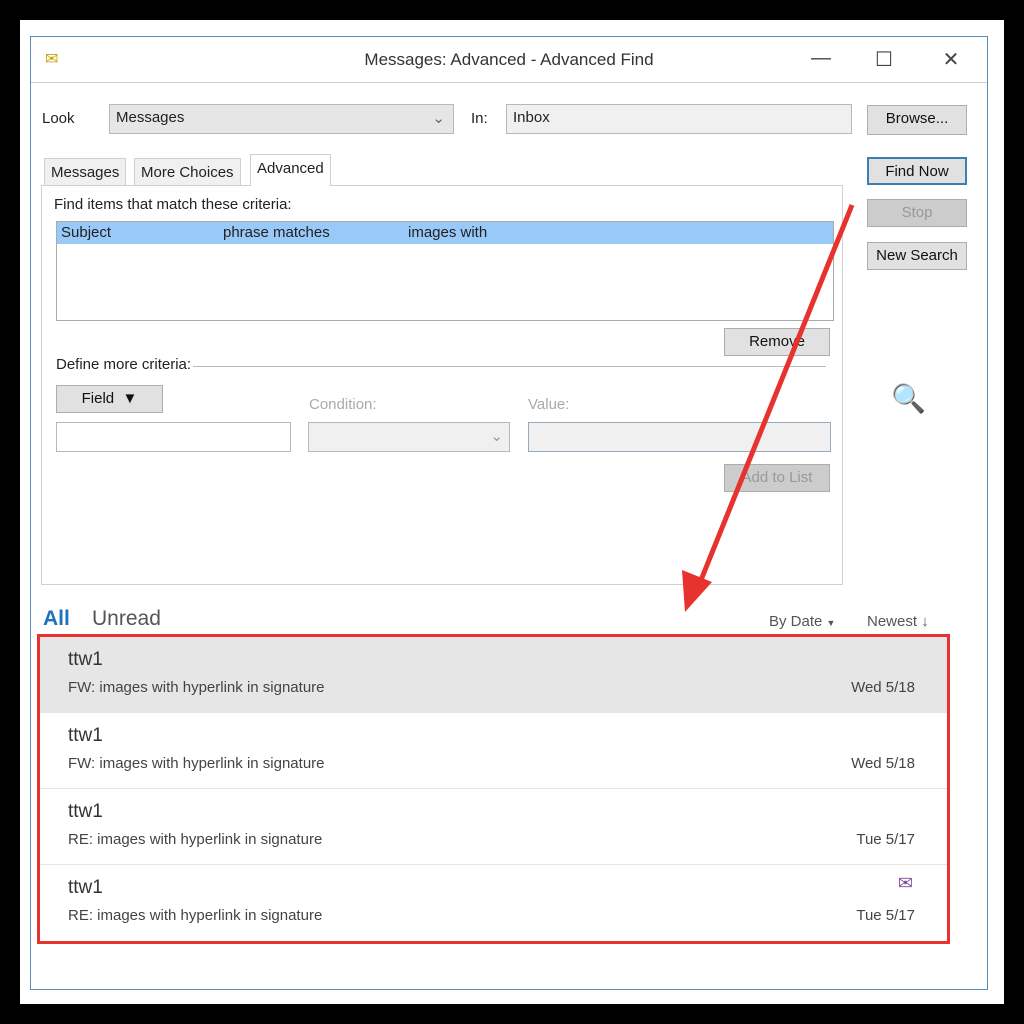 This screenshot has height=1024, width=1024. I want to click on tab-advanced: Advanced, so click(290, 170).